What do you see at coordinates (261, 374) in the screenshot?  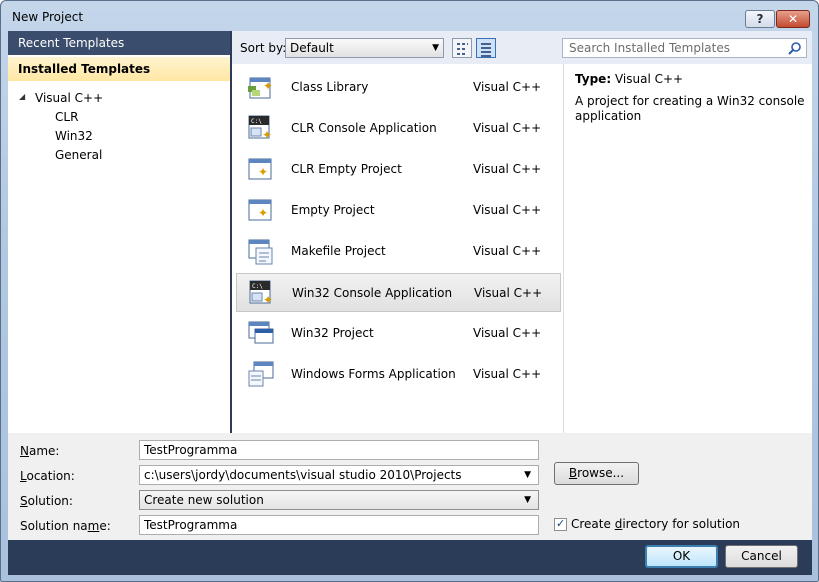 I see `windows-forms-icon` at bounding box center [261, 374].